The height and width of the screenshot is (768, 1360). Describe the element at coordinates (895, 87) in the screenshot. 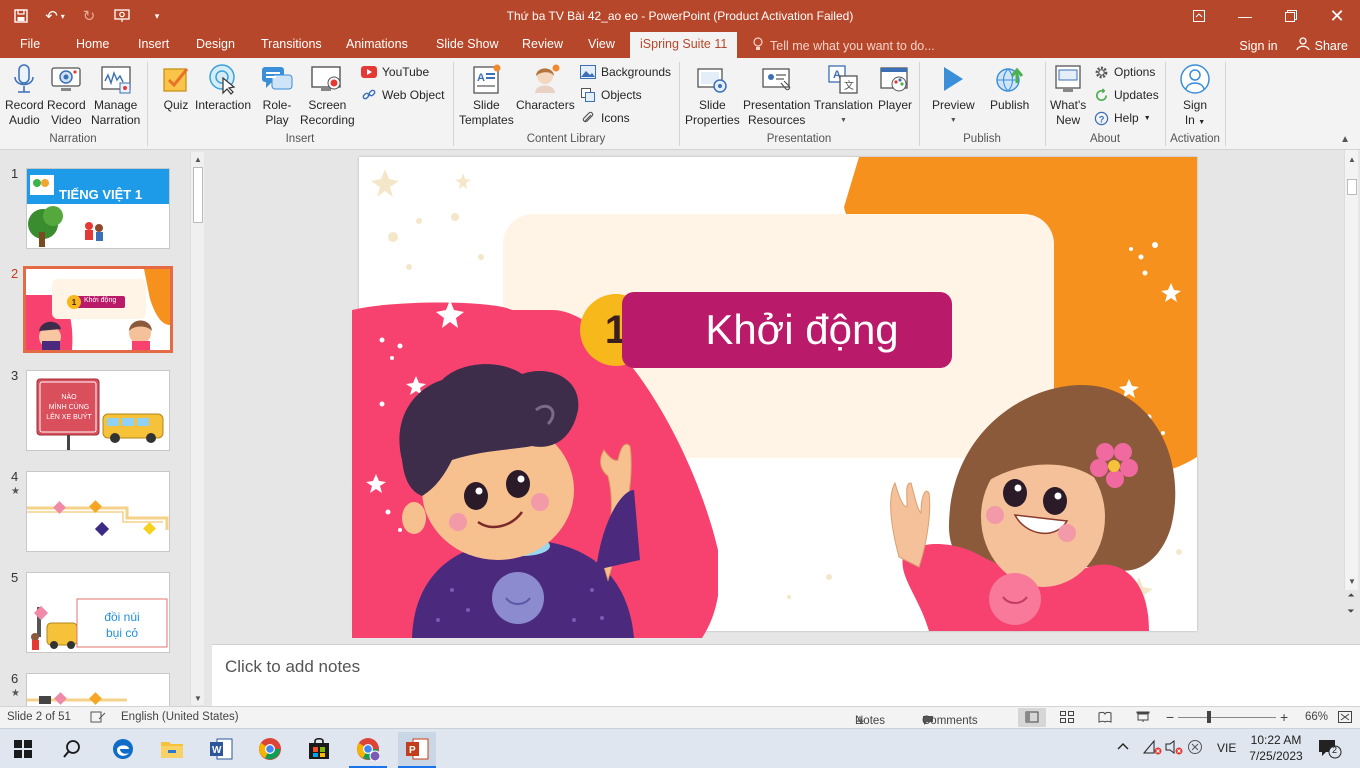

I see `player-button: Player` at that location.